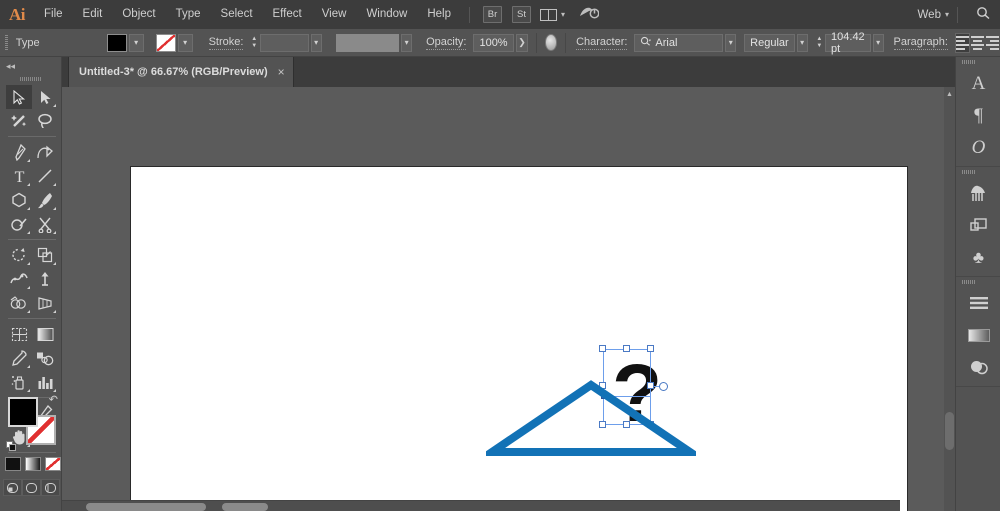 Image resolution: width=1000 pixels, height=511 pixels. What do you see at coordinates (45, 224) in the screenshot?
I see `scissors-eraser-tool` at bounding box center [45, 224].